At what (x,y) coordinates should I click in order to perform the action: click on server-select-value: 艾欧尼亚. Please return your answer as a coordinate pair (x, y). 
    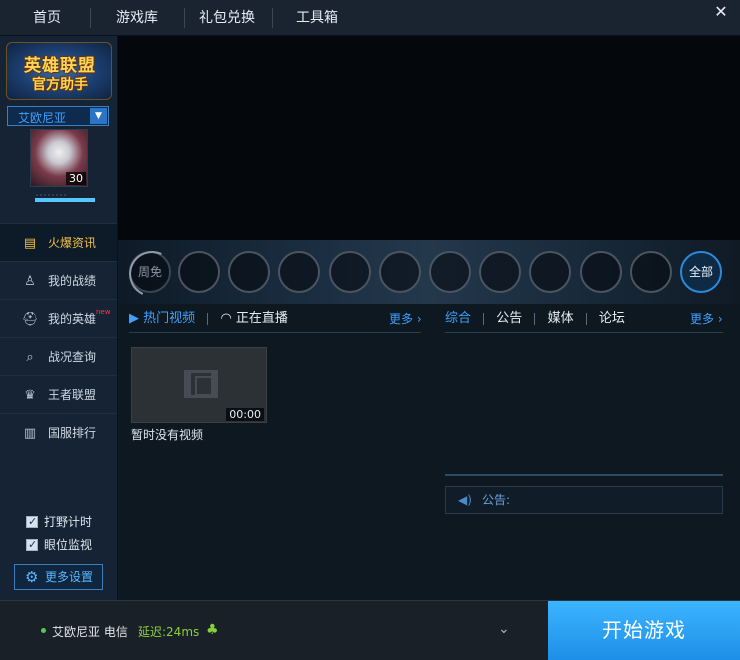
    Looking at the image, I should click on (42, 118).